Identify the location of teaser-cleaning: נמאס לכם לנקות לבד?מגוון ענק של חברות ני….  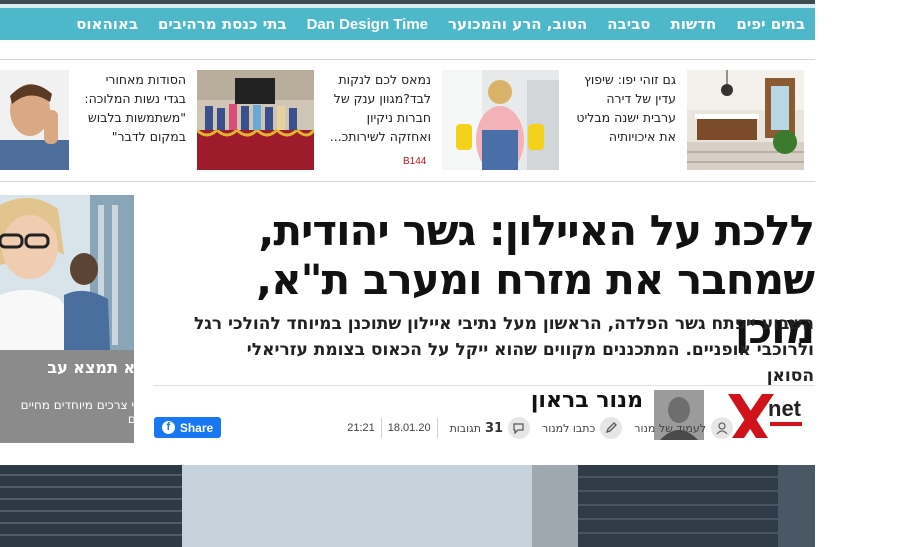
(443, 121).